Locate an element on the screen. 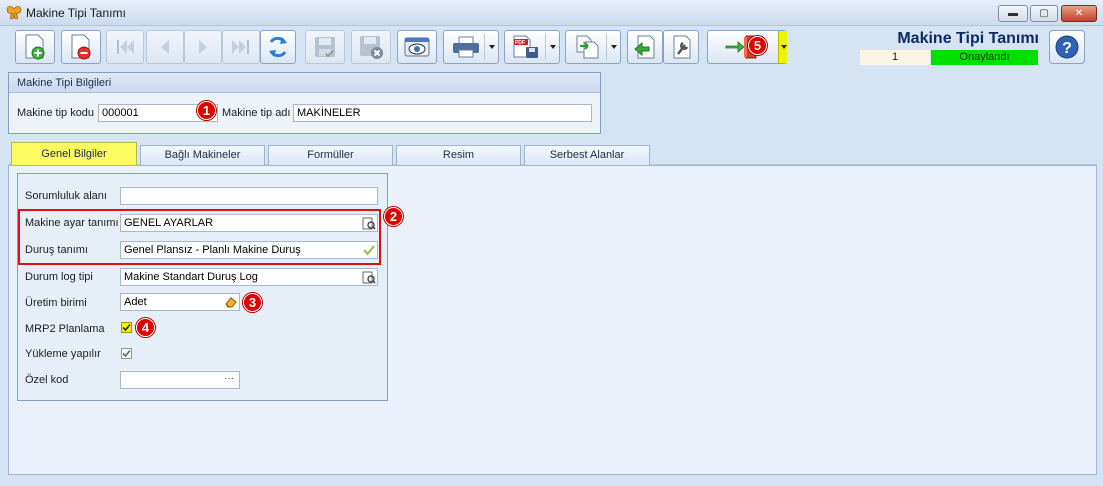 The height and width of the screenshot is (486, 1103). loading-checkbox is located at coordinates (126, 353).